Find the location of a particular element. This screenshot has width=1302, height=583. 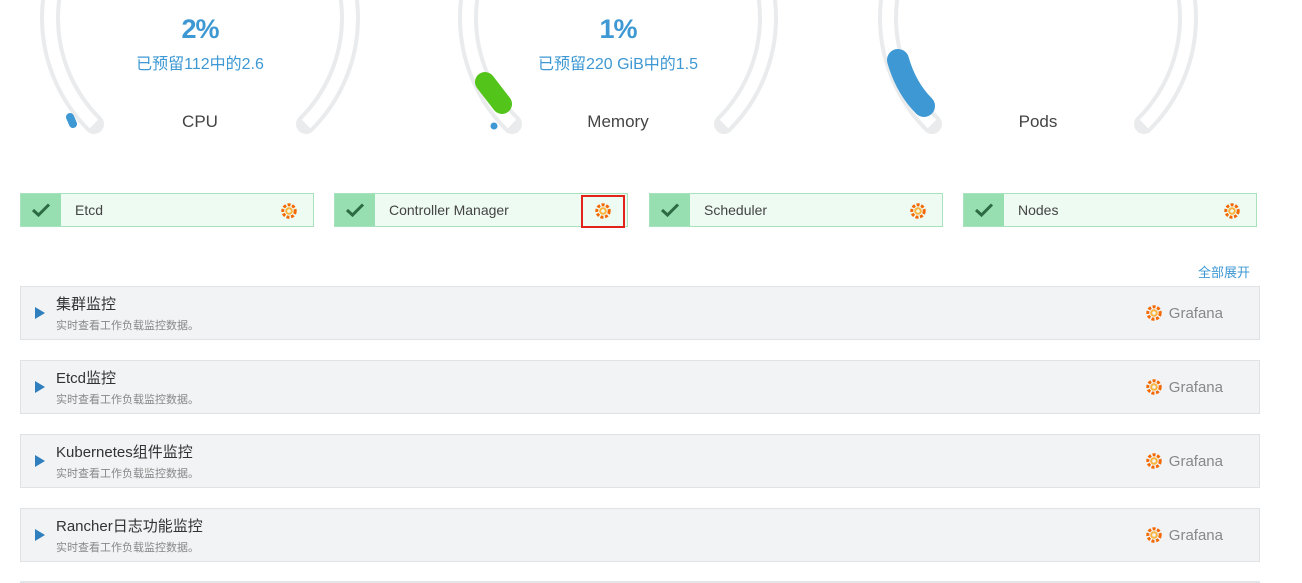

panel-title: Etcd监控 is located at coordinates (86, 378).